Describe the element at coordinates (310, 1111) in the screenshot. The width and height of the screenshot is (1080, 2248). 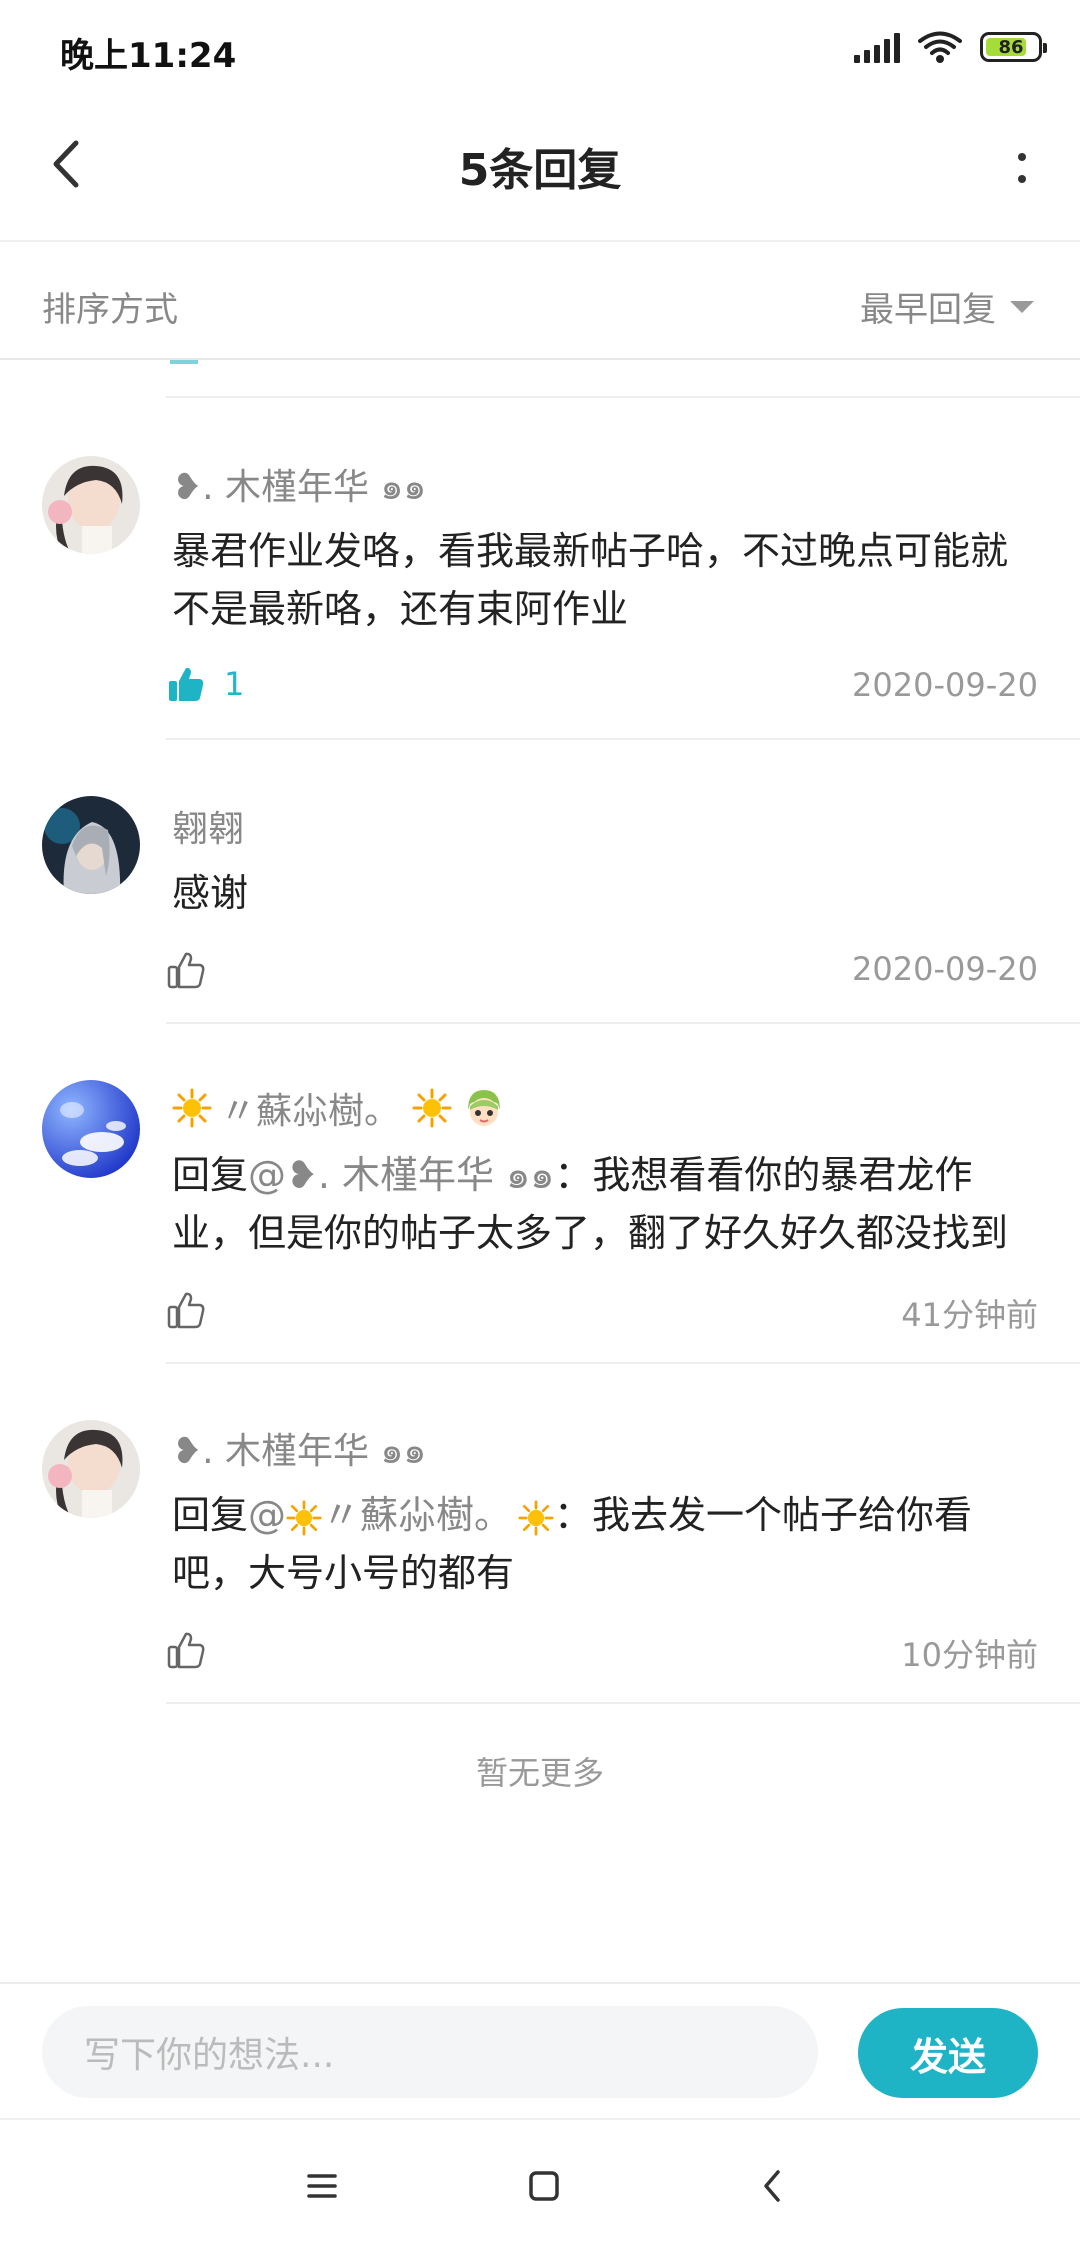
I see `author-name-text: 〃蘇尛樹。` at that location.